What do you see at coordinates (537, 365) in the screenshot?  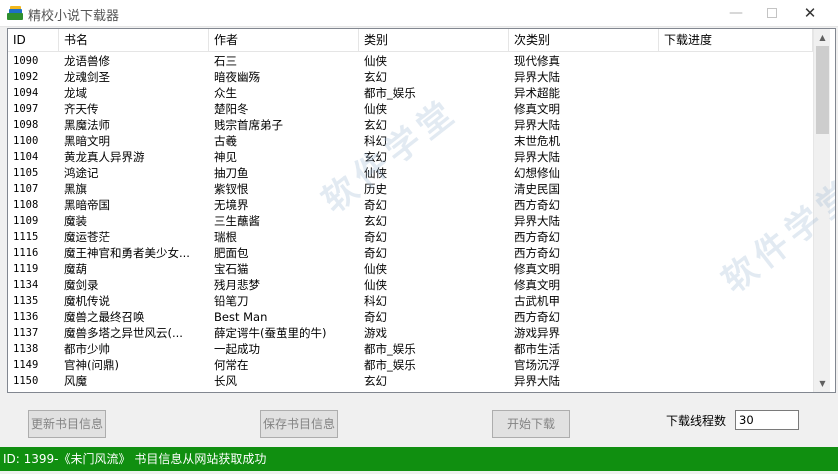 I see `cell-subcategory: 官场沉浮` at bounding box center [537, 365].